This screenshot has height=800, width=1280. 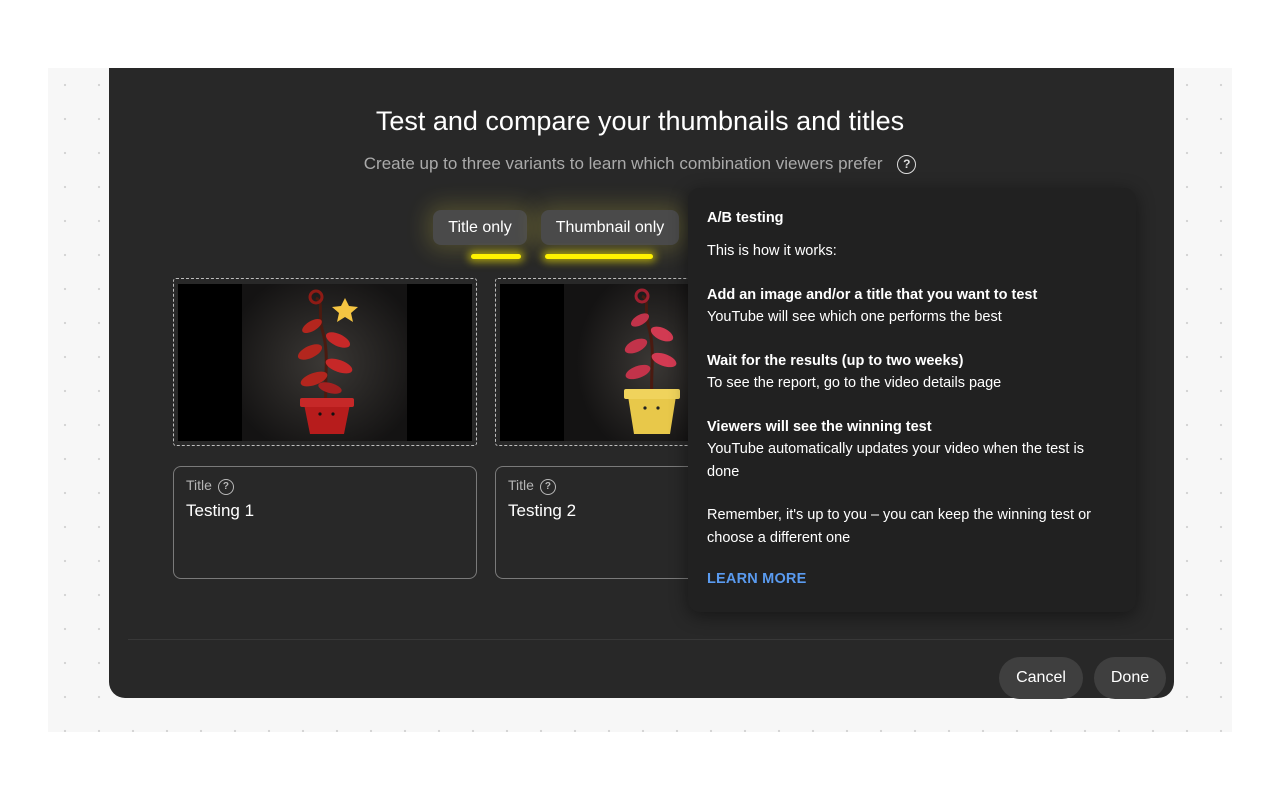 I want to click on tab-label: Thumbnail only, so click(x=610, y=227).